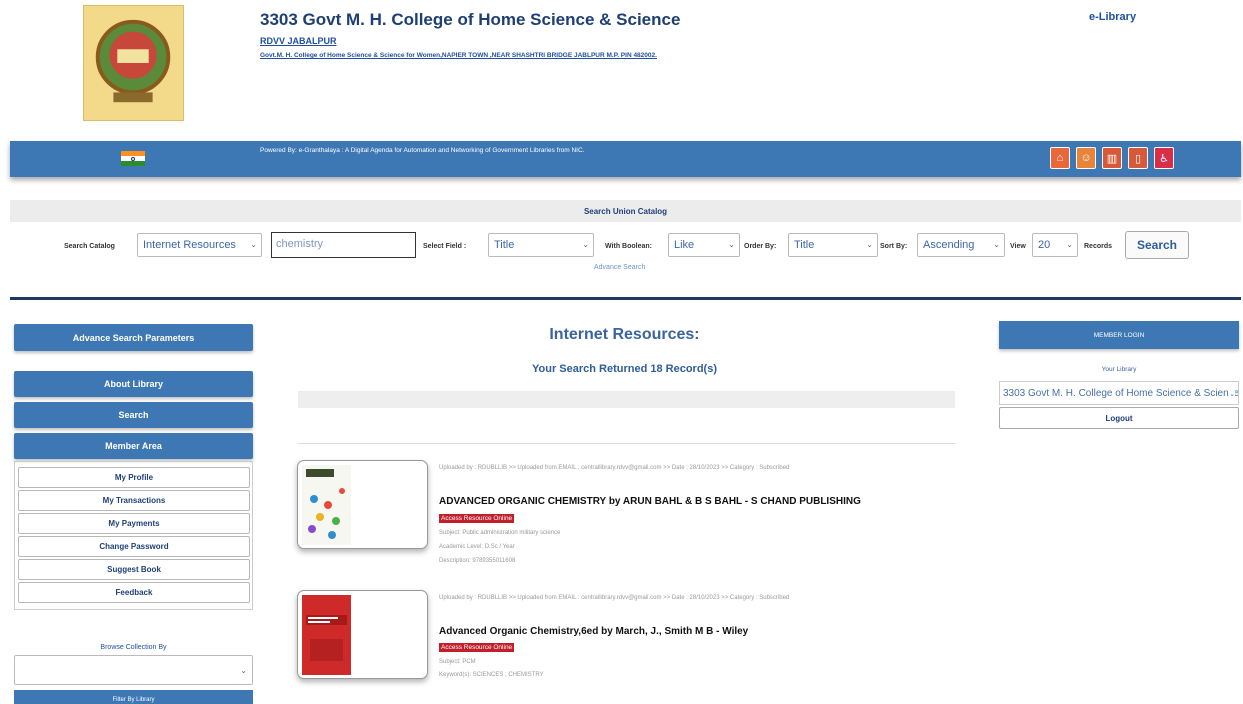 This screenshot has height=704, width=1243. What do you see at coordinates (626, 399) in the screenshot?
I see `results-toolbar` at bounding box center [626, 399].